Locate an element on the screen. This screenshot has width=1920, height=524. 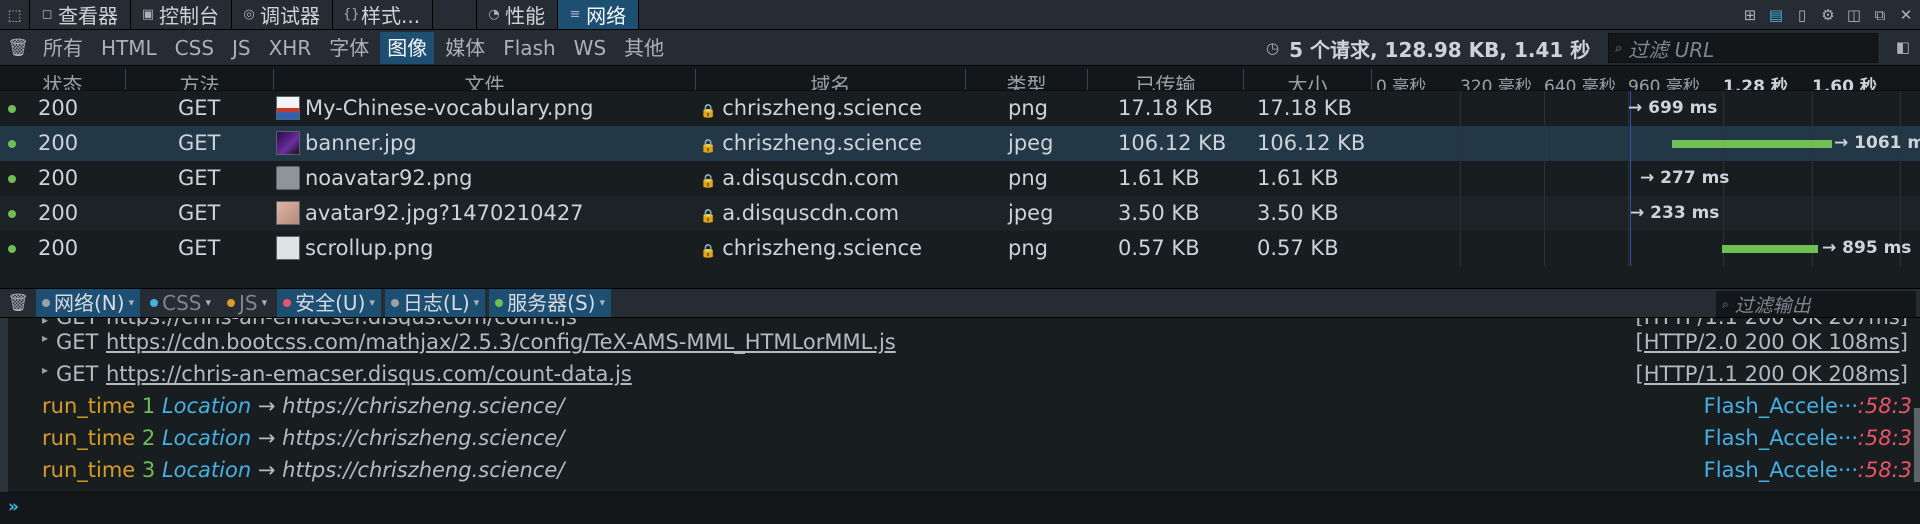
tab-performance: ◔ 性能 is located at coordinates (518, 14).